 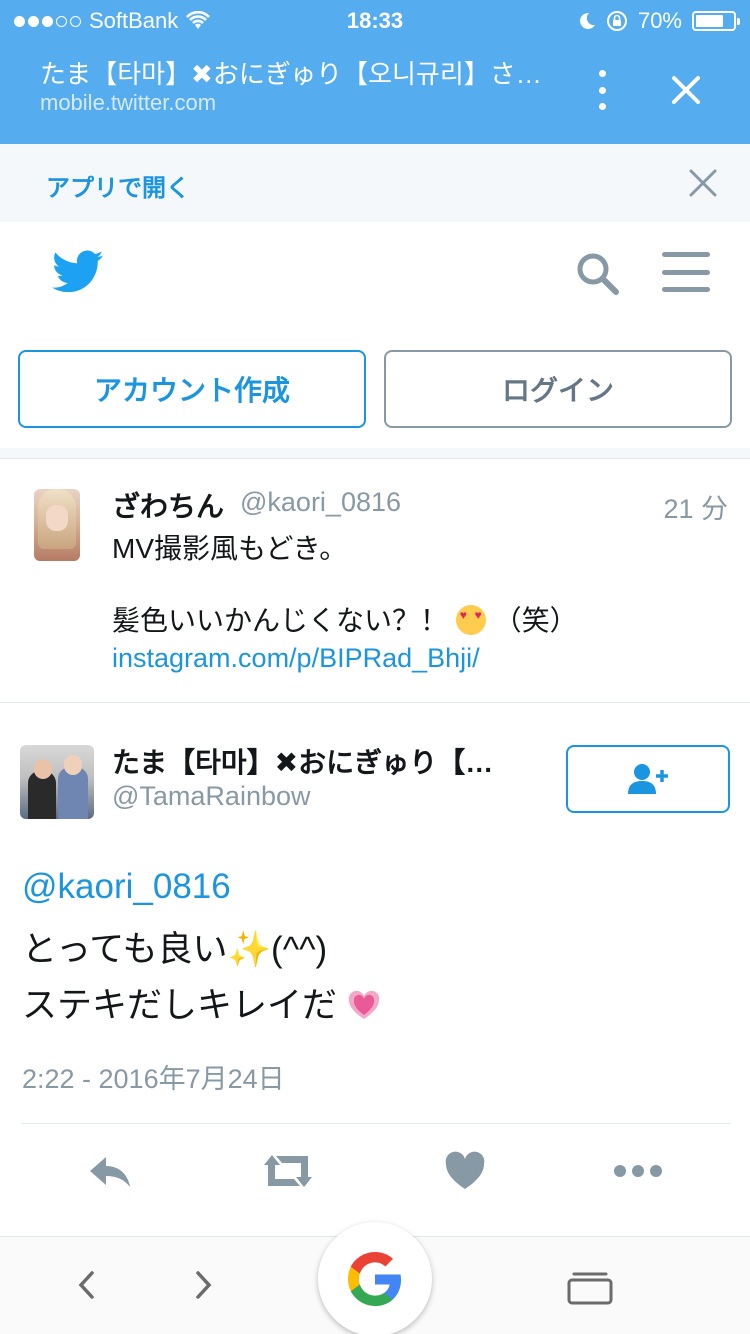 What do you see at coordinates (375, 20) in the screenshot?
I see `status-bar: SoftBank 18:33 70%` at bounding box center [375, 20].